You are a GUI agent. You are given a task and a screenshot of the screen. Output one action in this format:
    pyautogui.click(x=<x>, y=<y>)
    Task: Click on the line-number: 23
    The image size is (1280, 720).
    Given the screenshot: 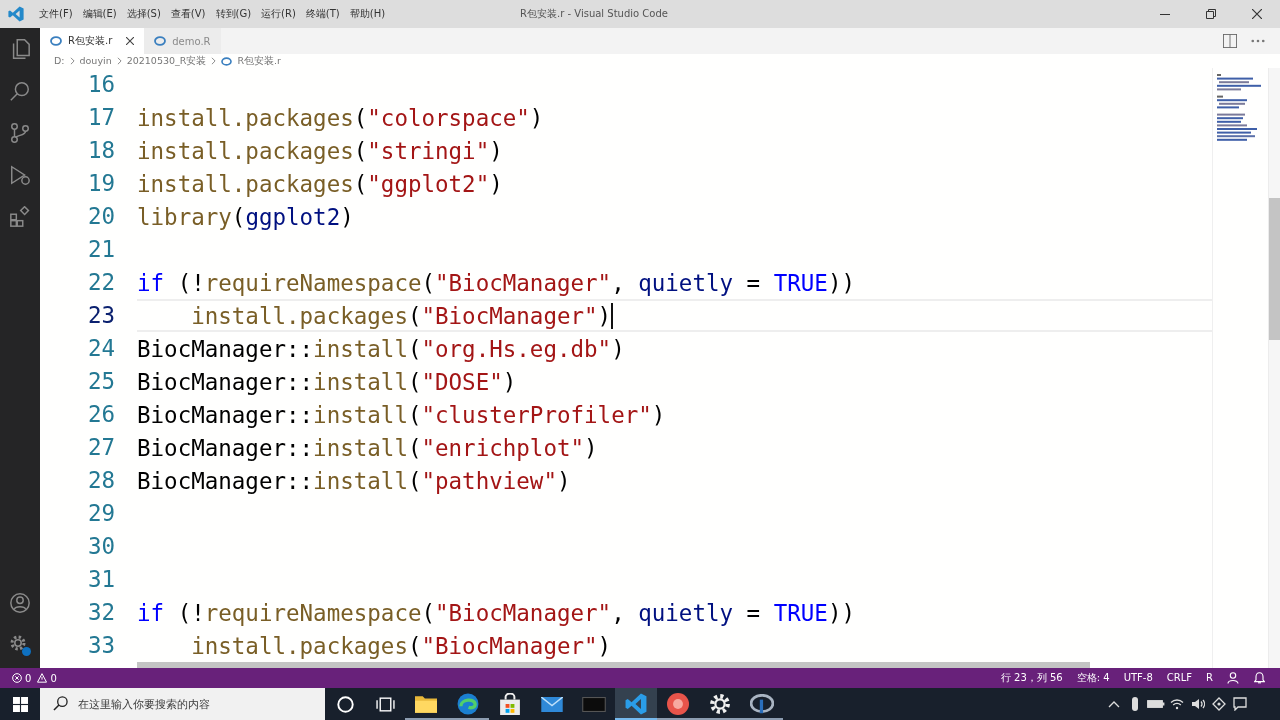 What is the action you would take?
    pyautogui.click(x=100, y=315)
    